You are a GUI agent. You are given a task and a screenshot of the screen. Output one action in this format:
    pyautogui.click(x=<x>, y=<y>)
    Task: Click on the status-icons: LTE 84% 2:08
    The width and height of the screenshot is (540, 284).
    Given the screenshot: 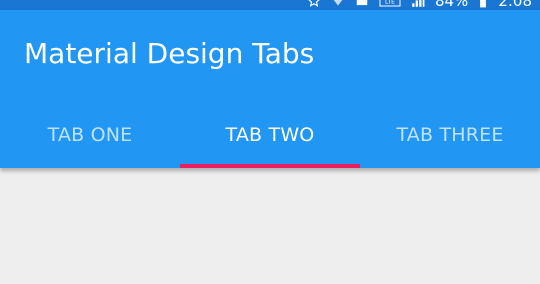 What is the action you would take?
    pyautogui.click(x=419, y=5)
    